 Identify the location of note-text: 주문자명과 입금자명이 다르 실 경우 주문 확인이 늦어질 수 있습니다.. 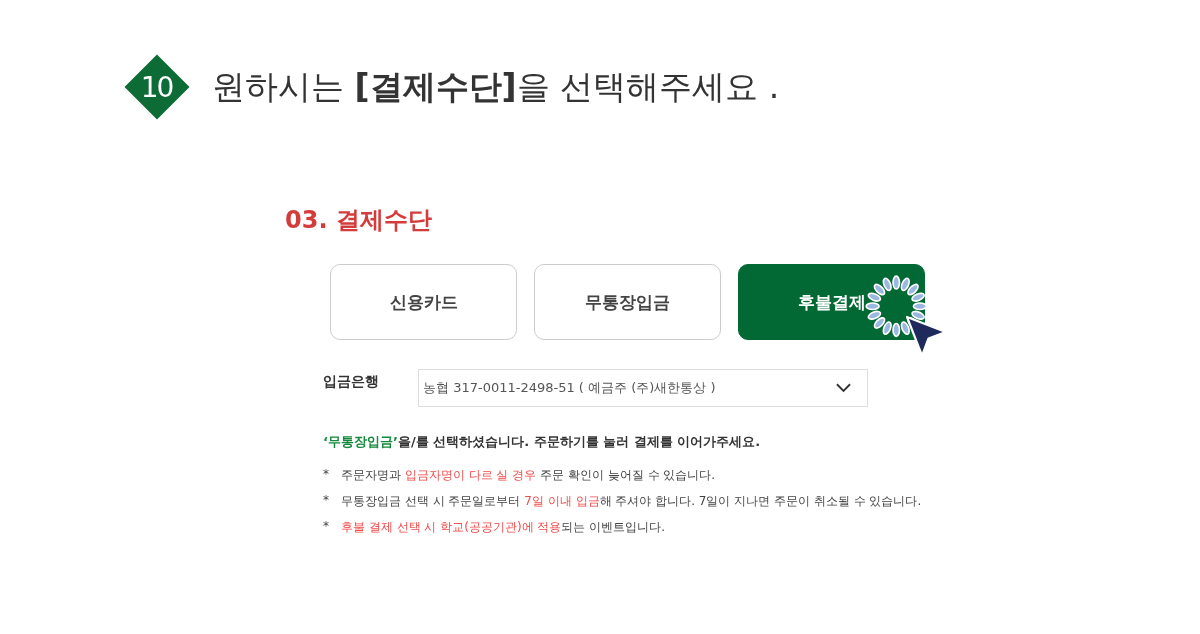
(528, 475).